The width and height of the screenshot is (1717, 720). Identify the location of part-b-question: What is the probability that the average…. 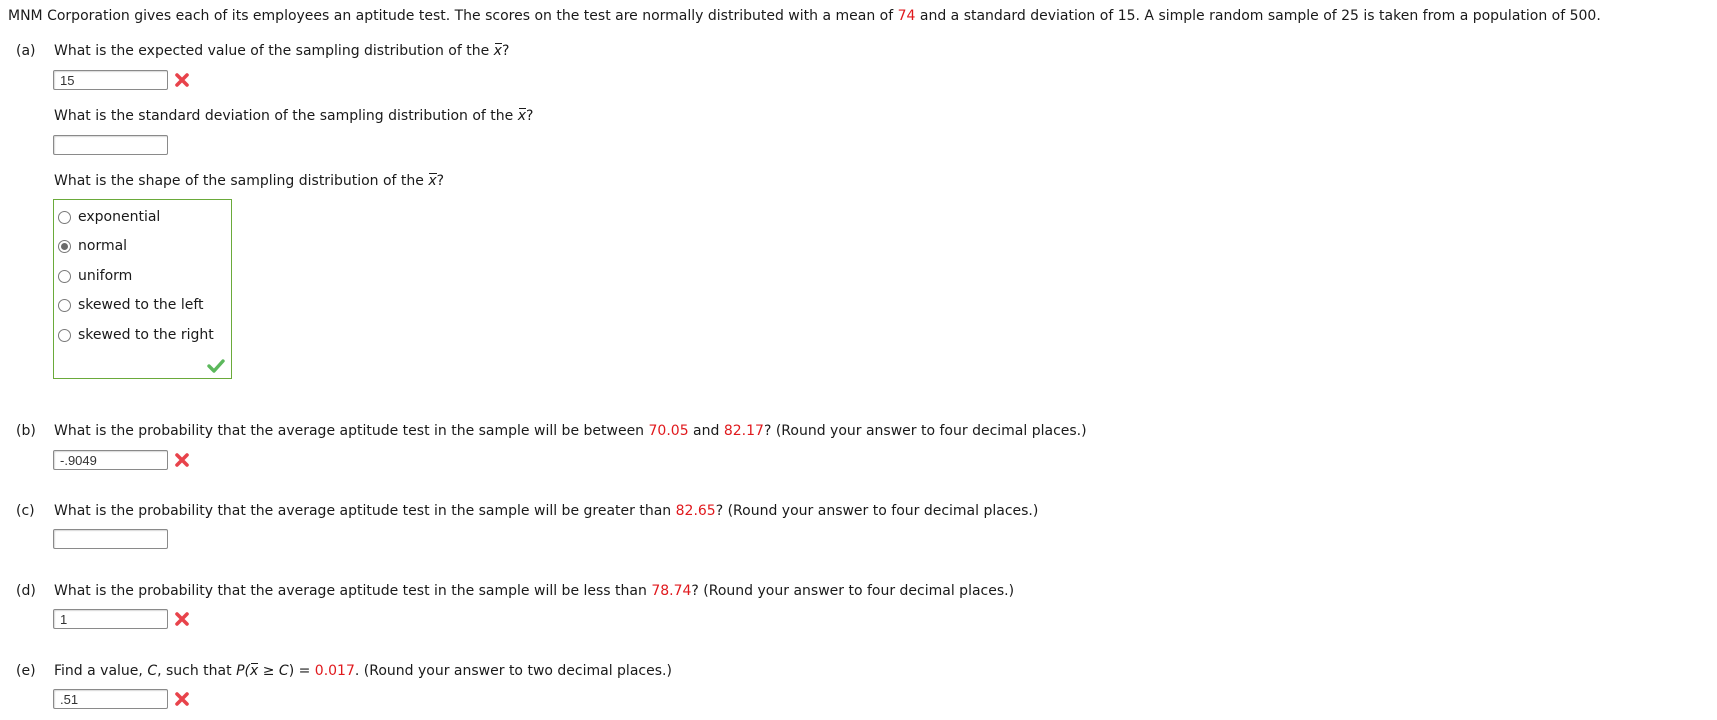
(570, 431).